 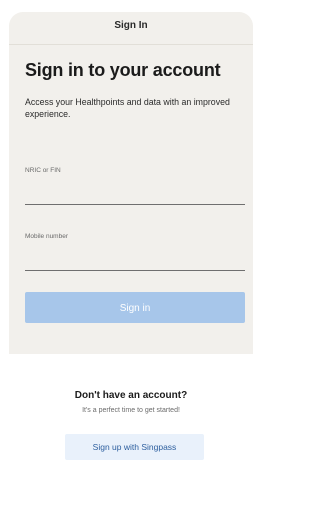 I want to click on nric-input, so click(x=135, y=194).